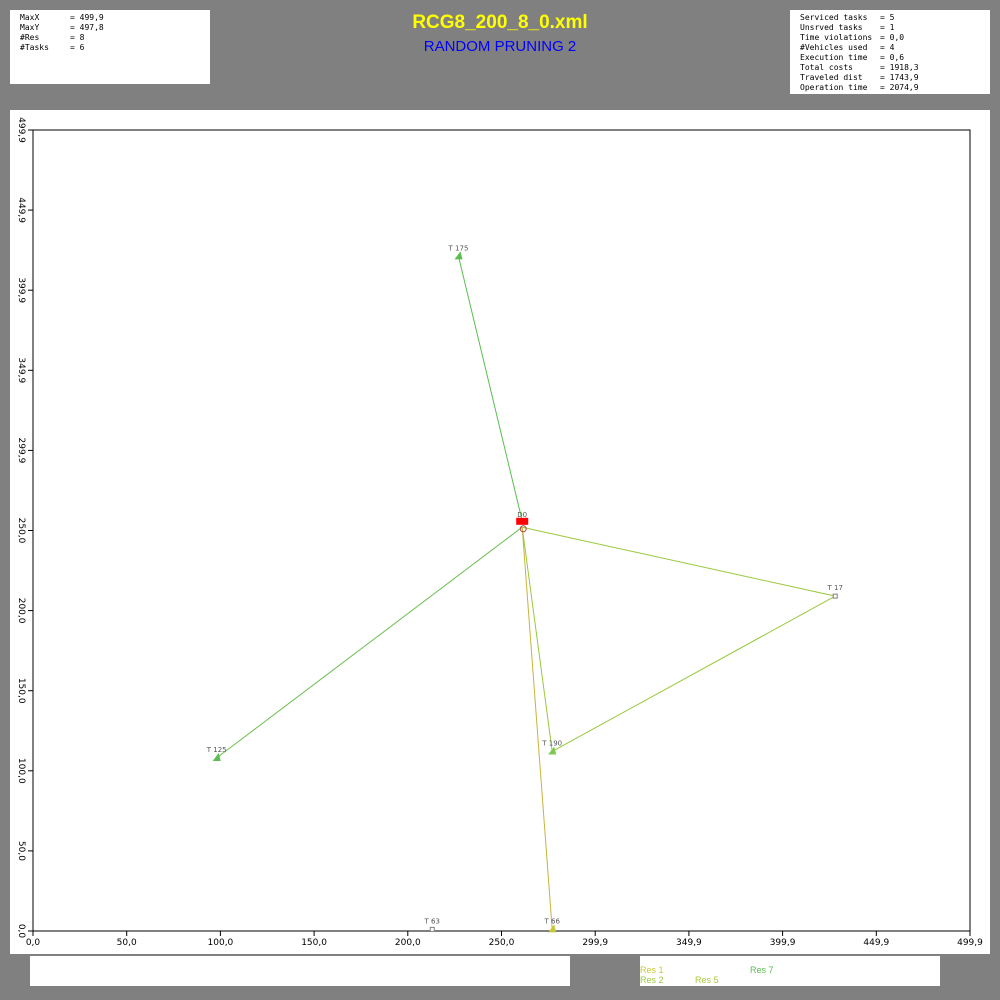 The image size is (1000, 1000). What do you see at coordinates (887, 27) in the screenshot?
I see `info-value: = 1` at bounding box center [887, 27].